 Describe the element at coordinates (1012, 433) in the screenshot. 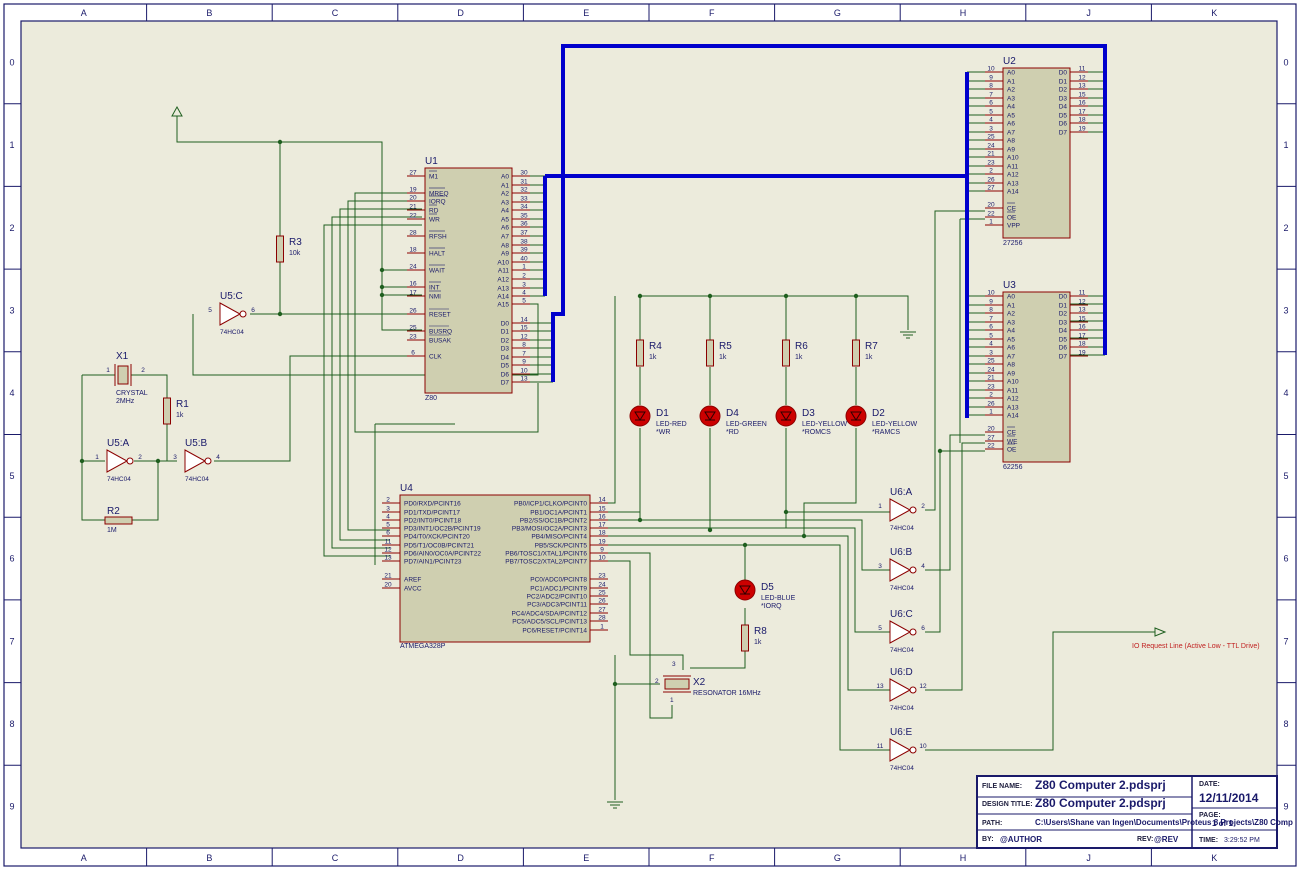

I see `pin-name: CE` at that location.